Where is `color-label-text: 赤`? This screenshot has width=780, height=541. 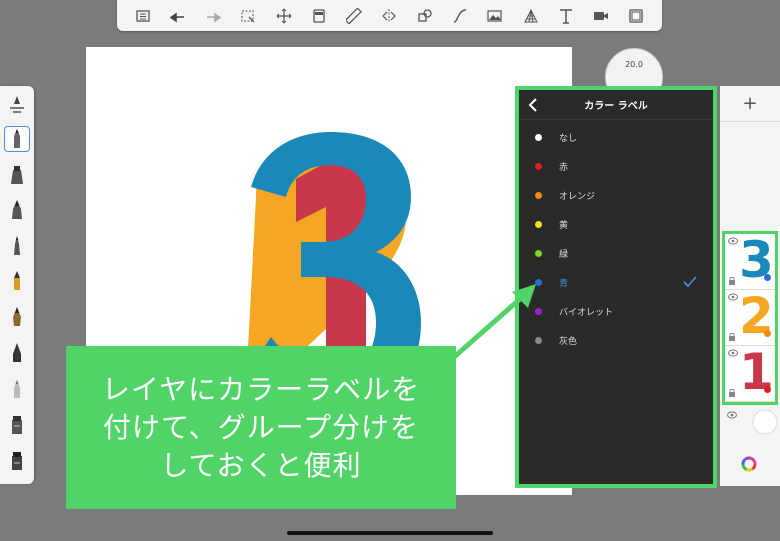 color-label-text: 赤 is located at coordinates (564, 167).